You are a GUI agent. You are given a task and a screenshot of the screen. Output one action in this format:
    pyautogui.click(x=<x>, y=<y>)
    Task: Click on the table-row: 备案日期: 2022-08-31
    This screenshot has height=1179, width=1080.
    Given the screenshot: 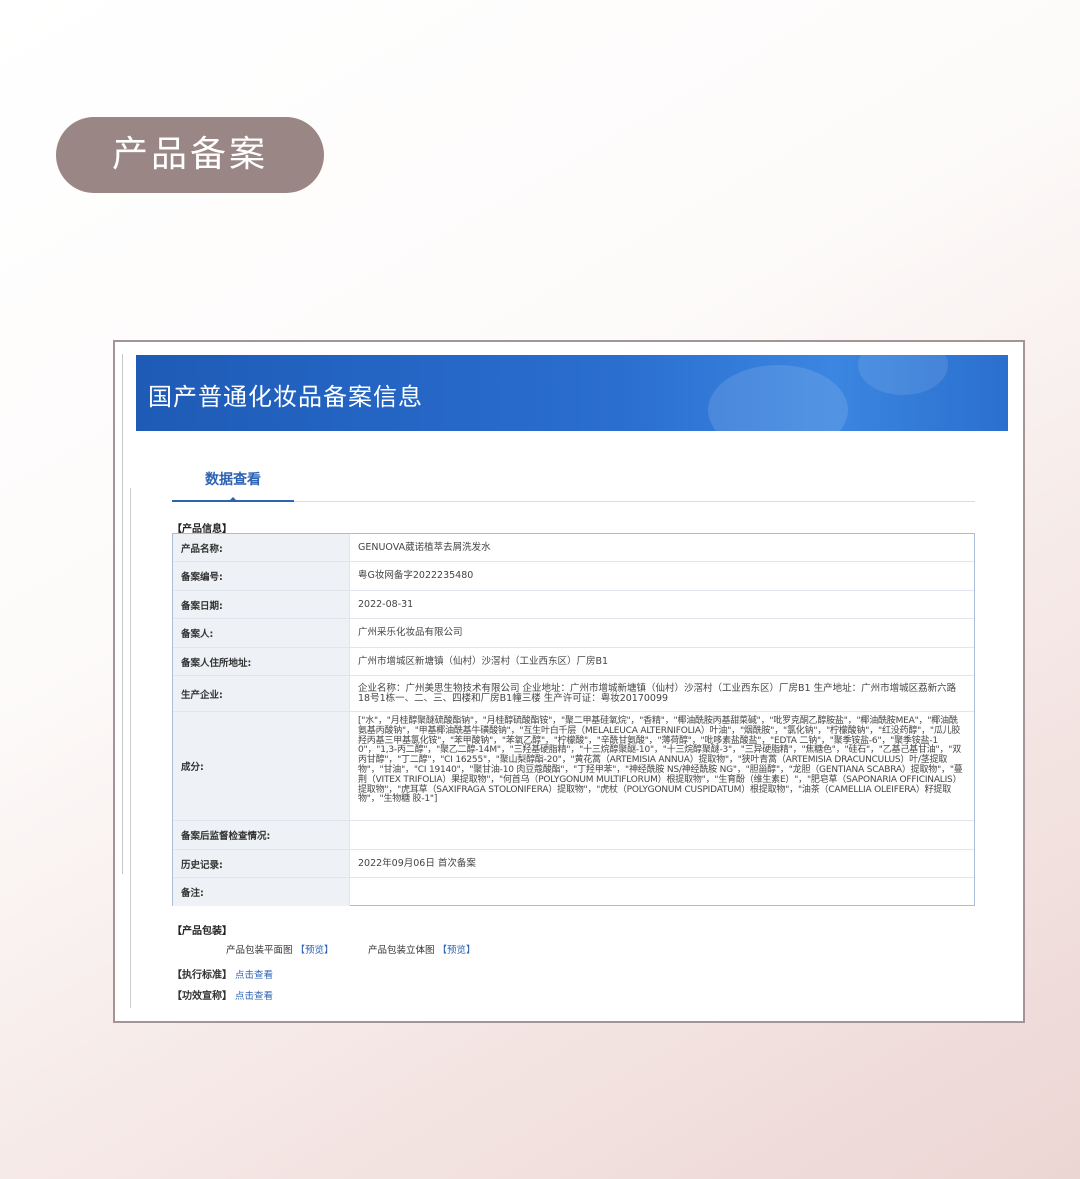 What is the action you would take?
    pyautogui.click(x=573, y=605)
    